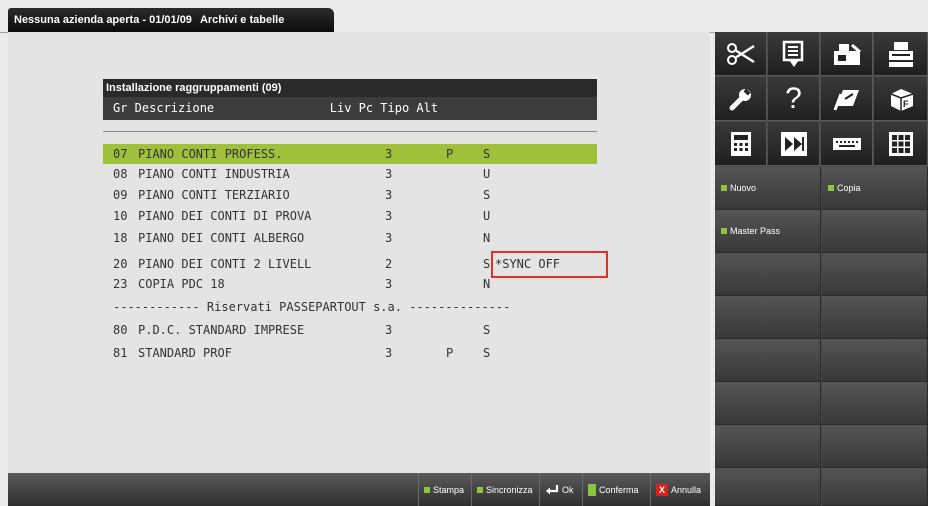  What do you see at coordinates (741, 54) in the screenshot?
I see `scissors-icon` at bounding box center [741, 54].